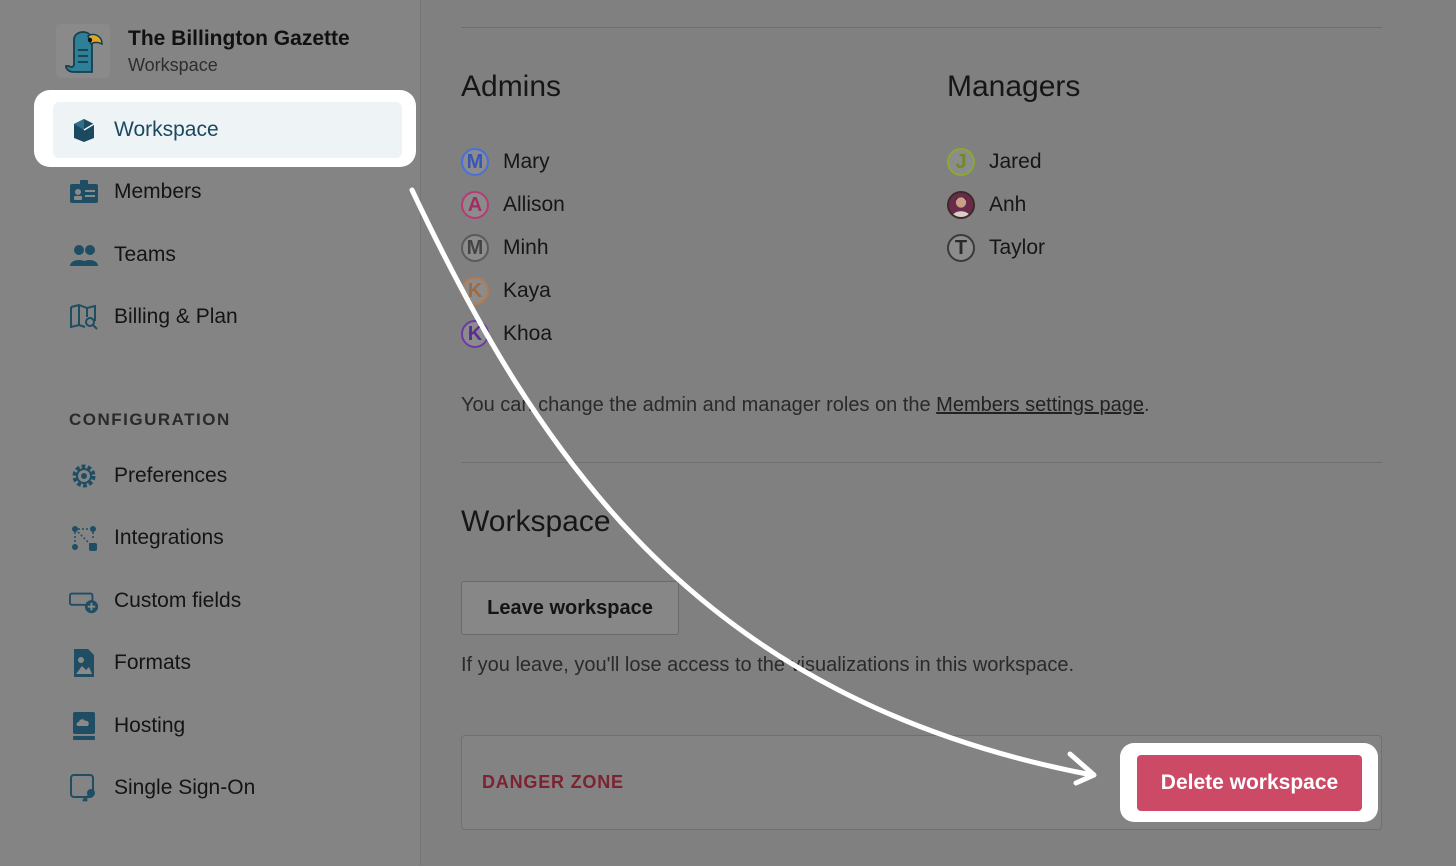  What do you see at coordinates (1249, 783) in the screenshot?
I see `delete-workspace-button: Delete workspace` at bounding box center [1249, 783].